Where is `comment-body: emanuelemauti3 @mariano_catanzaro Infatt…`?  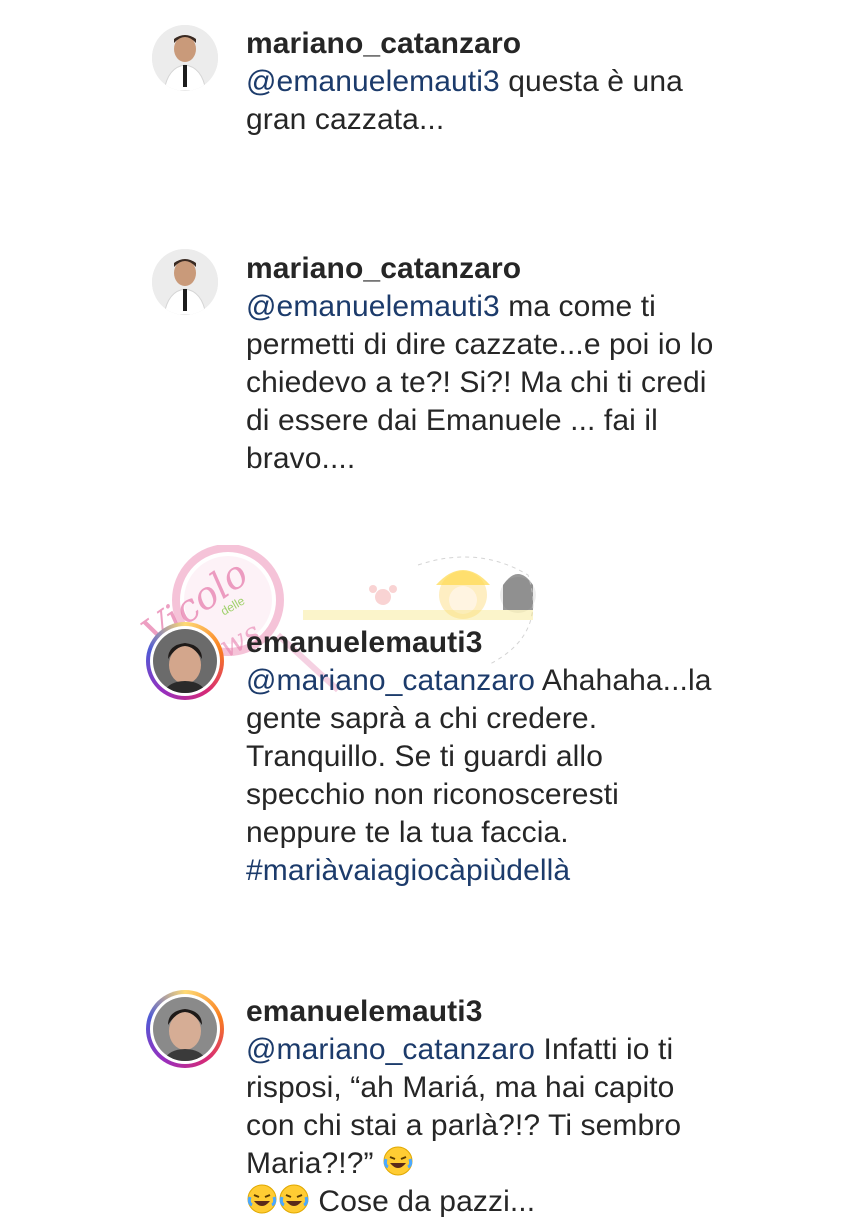 comment-body: emanuelemauti3 @mariano_catanzaro Infatt… is located at coordinates (486, 1107).